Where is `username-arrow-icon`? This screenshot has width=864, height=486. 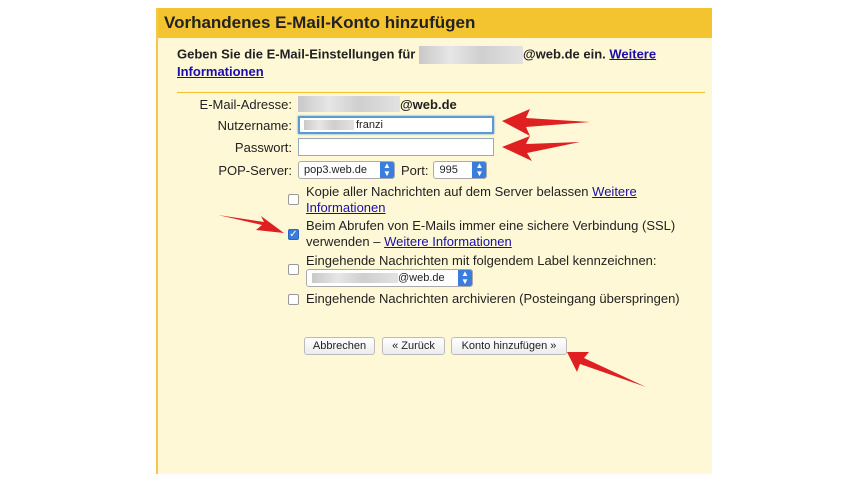 username-arrow-icon is located at coordinates (546, 122).